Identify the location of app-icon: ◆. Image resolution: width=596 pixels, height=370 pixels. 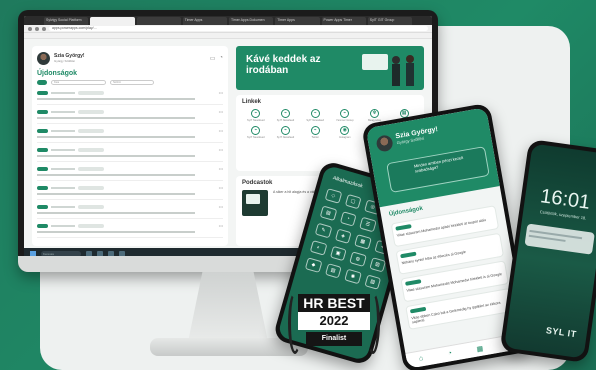
(313, 265).